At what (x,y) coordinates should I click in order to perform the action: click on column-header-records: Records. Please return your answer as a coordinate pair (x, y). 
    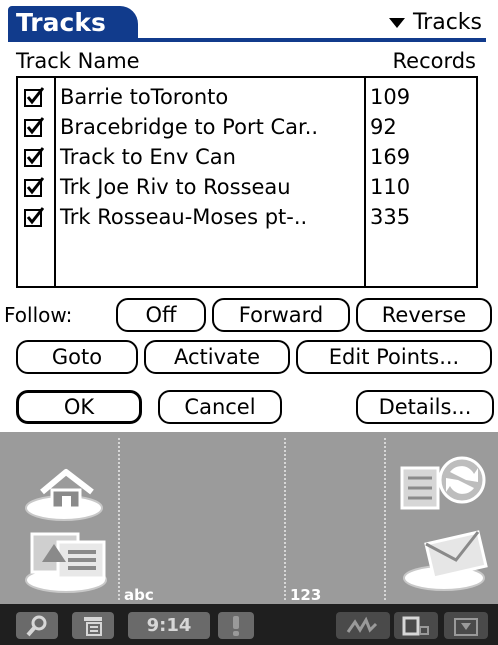
    Looking at the image, I should click on (434, 61).